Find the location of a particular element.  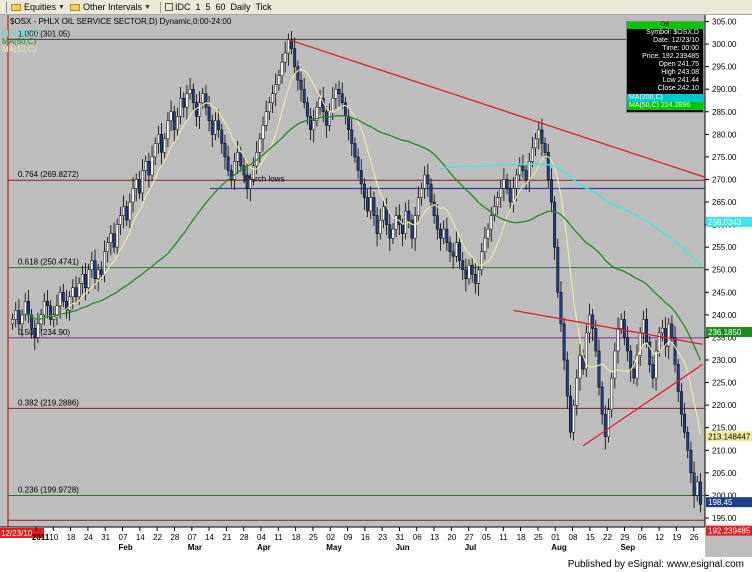

month-label: Sep is located at coordinates (627, 547).